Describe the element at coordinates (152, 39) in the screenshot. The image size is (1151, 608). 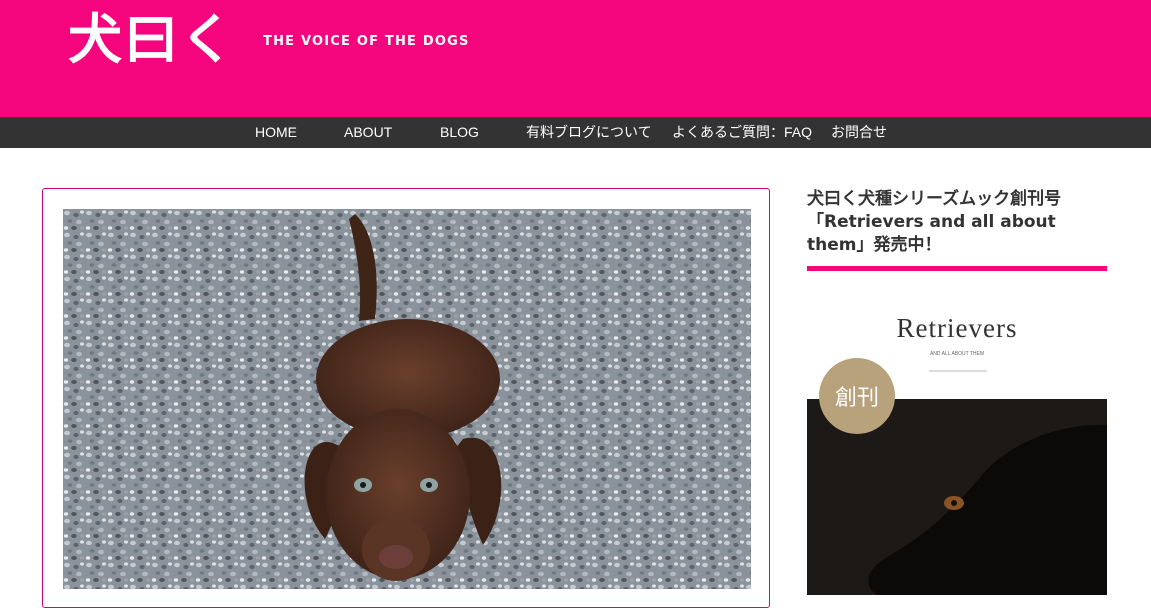
I see `site-logo: 犬曰く` at that location.